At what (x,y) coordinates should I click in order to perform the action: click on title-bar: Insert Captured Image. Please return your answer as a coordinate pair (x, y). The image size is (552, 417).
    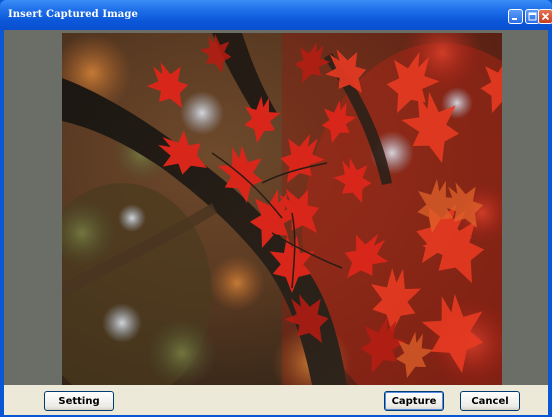
    Looking at the image, I should click on (276, 15).